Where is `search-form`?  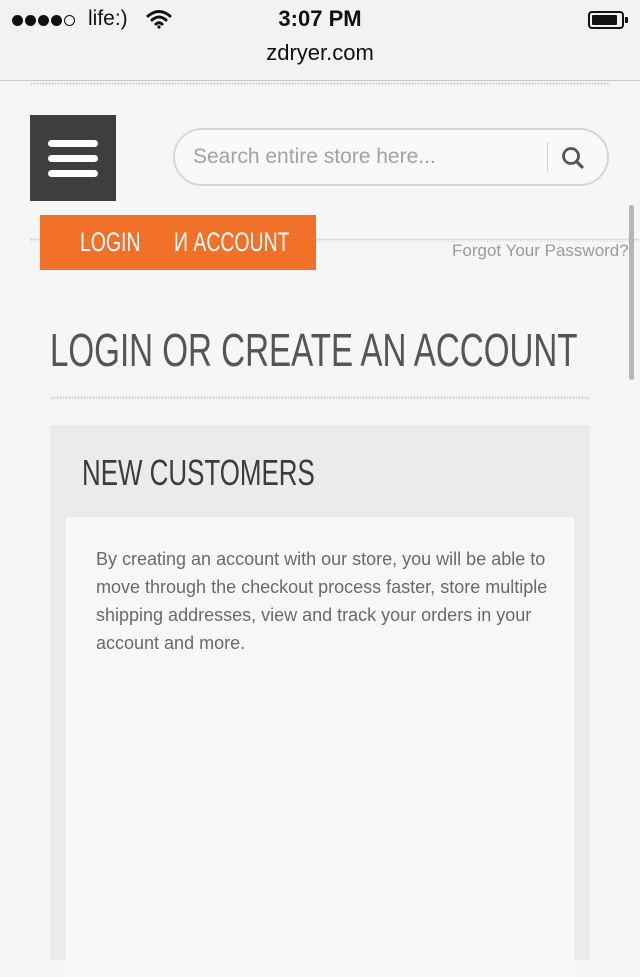
search-form is located at coordinates (391, 157).